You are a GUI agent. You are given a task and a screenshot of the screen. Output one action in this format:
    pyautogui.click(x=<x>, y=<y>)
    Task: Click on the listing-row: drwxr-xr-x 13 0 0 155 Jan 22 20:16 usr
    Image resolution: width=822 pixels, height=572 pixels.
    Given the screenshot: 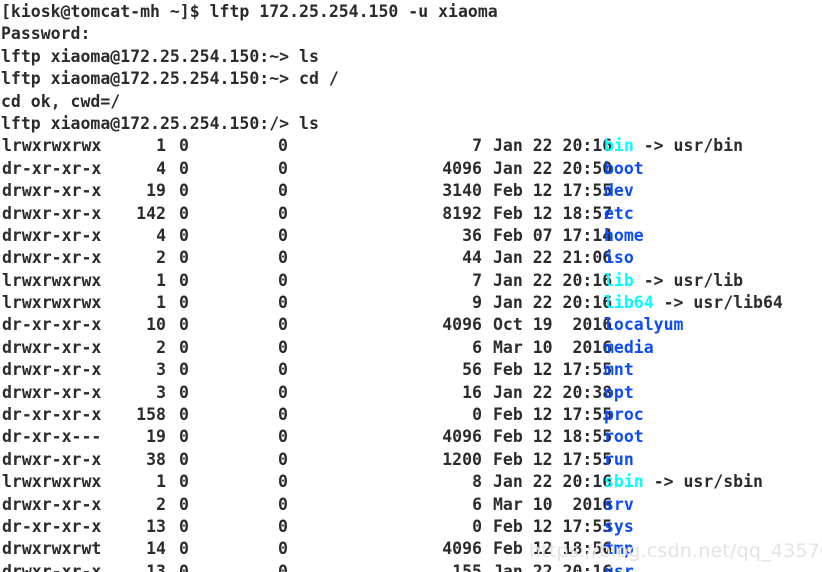 What is the action you would take?
    pyautogui.click(x=411, y=566)
    